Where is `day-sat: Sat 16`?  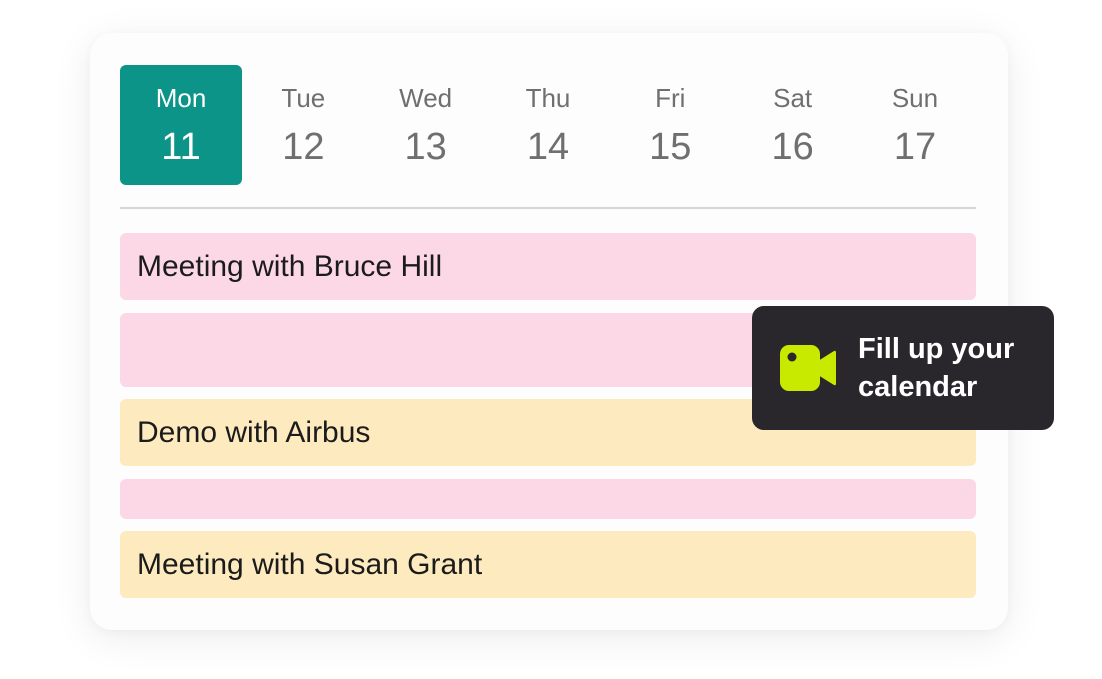 day-sat: Sat 16 is located at coordinates (793, 125).